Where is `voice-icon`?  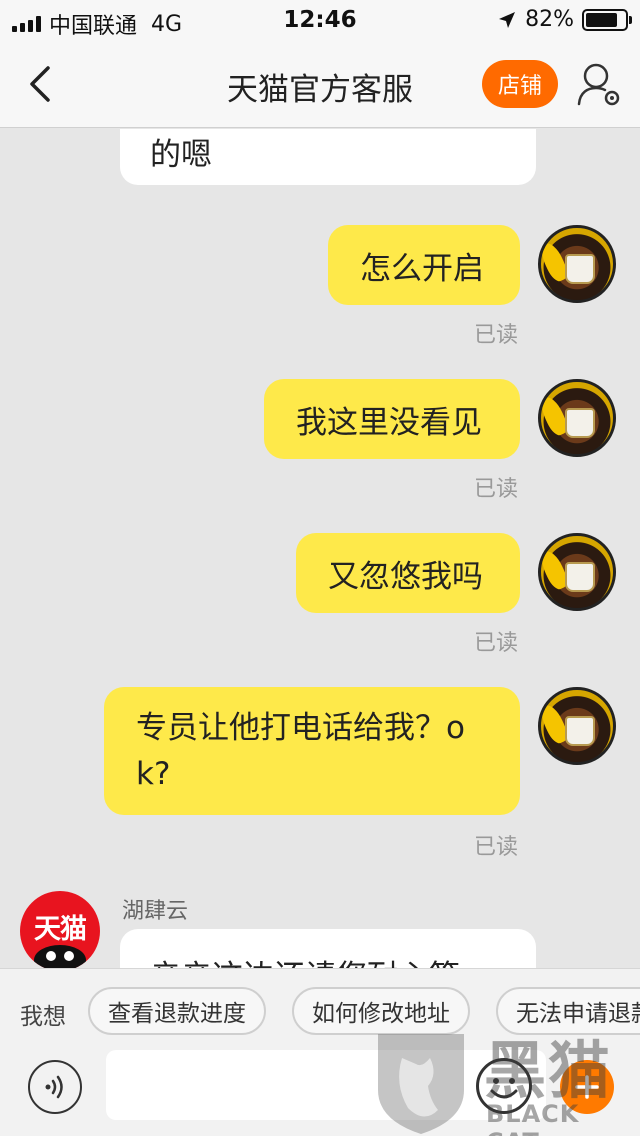
voice-icon is located at coordinates (54, 1087).